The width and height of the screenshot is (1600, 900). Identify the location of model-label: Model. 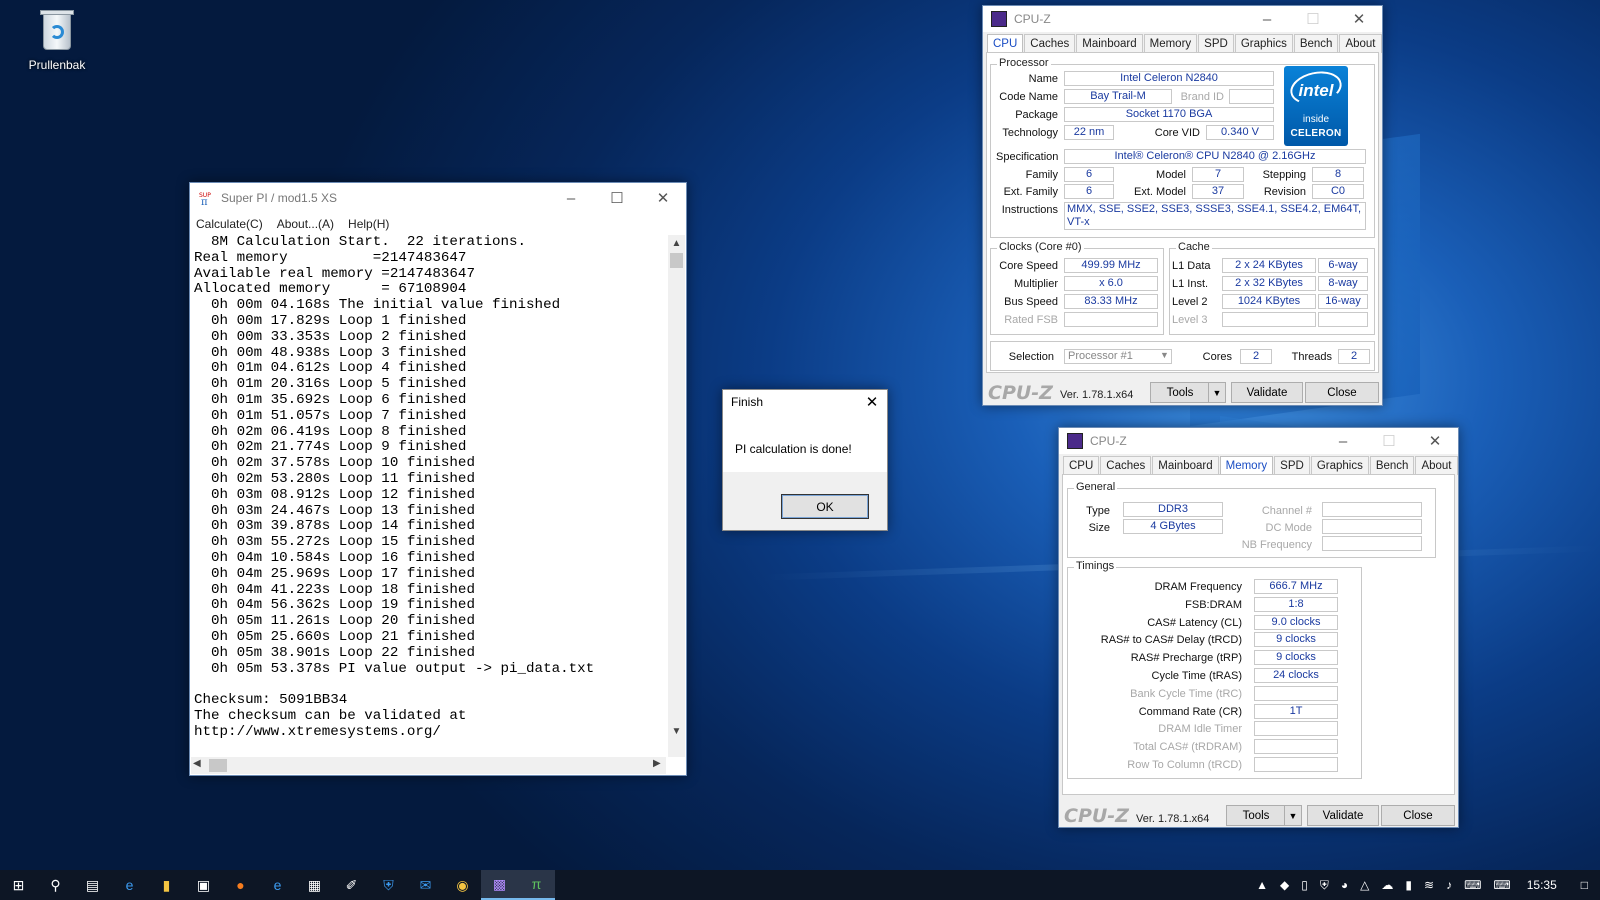
(1171, 175).